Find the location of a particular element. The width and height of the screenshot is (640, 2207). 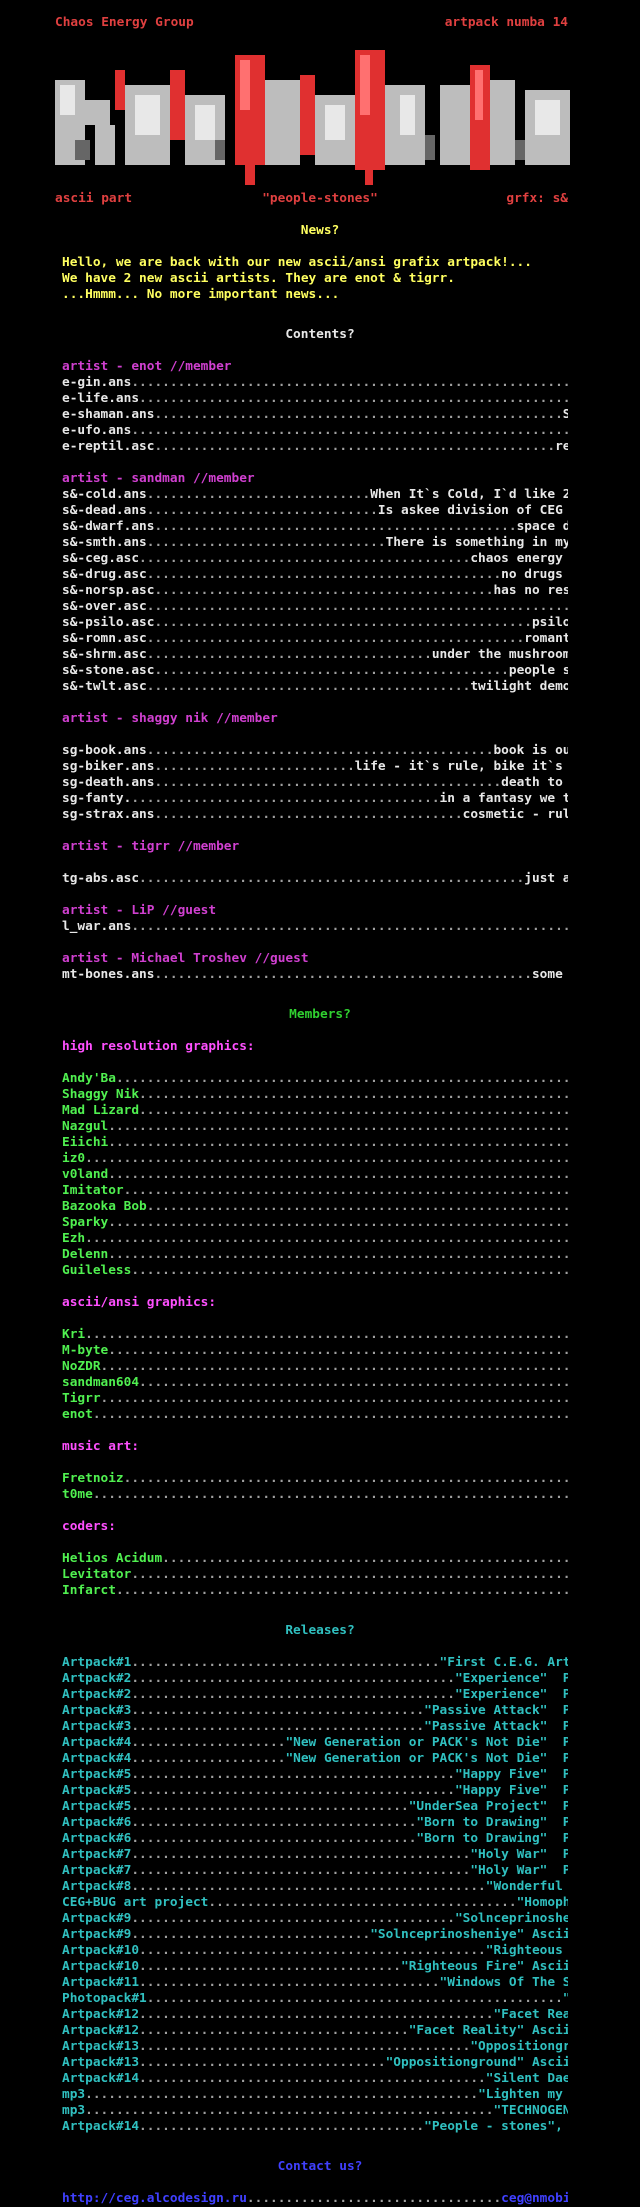

entry-name: sandman604 is located at coordinates (101, 1382).